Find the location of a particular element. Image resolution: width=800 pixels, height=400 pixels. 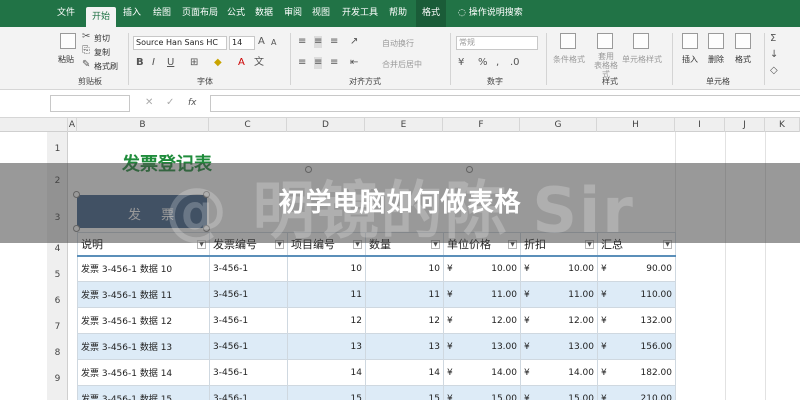

currency-icon: ¥ is located at coordinates (461, 63).